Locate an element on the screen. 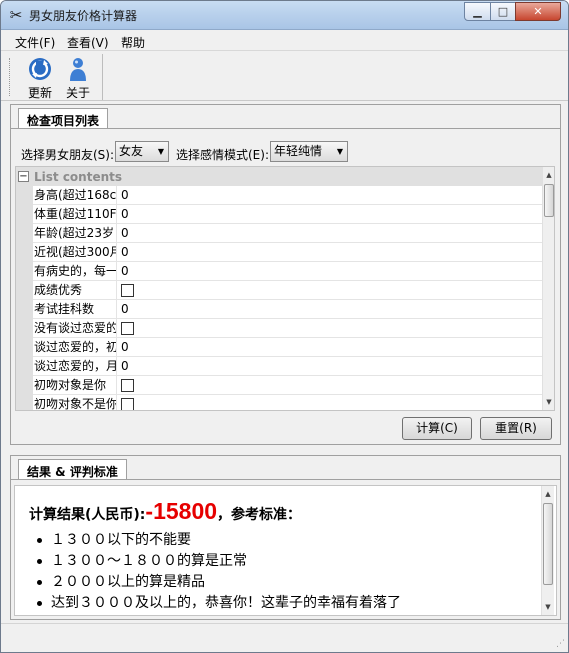  property-row: 近视(超过300月 0 is located at coordinates (288, 252).